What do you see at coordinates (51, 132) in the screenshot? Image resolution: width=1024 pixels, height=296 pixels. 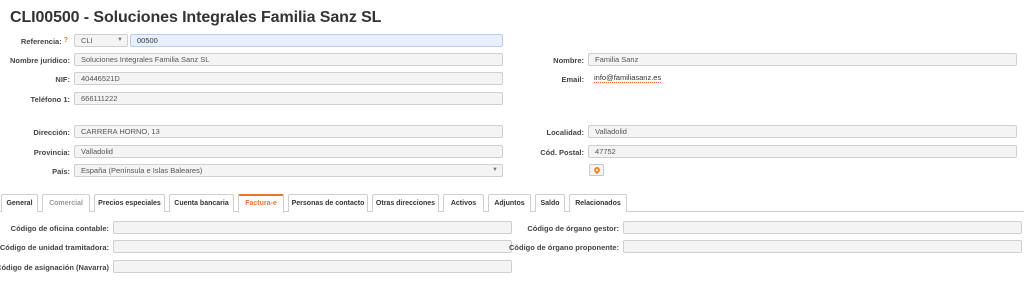 I see `direccion-label: Dirección:` at bounding box center [51, 132].